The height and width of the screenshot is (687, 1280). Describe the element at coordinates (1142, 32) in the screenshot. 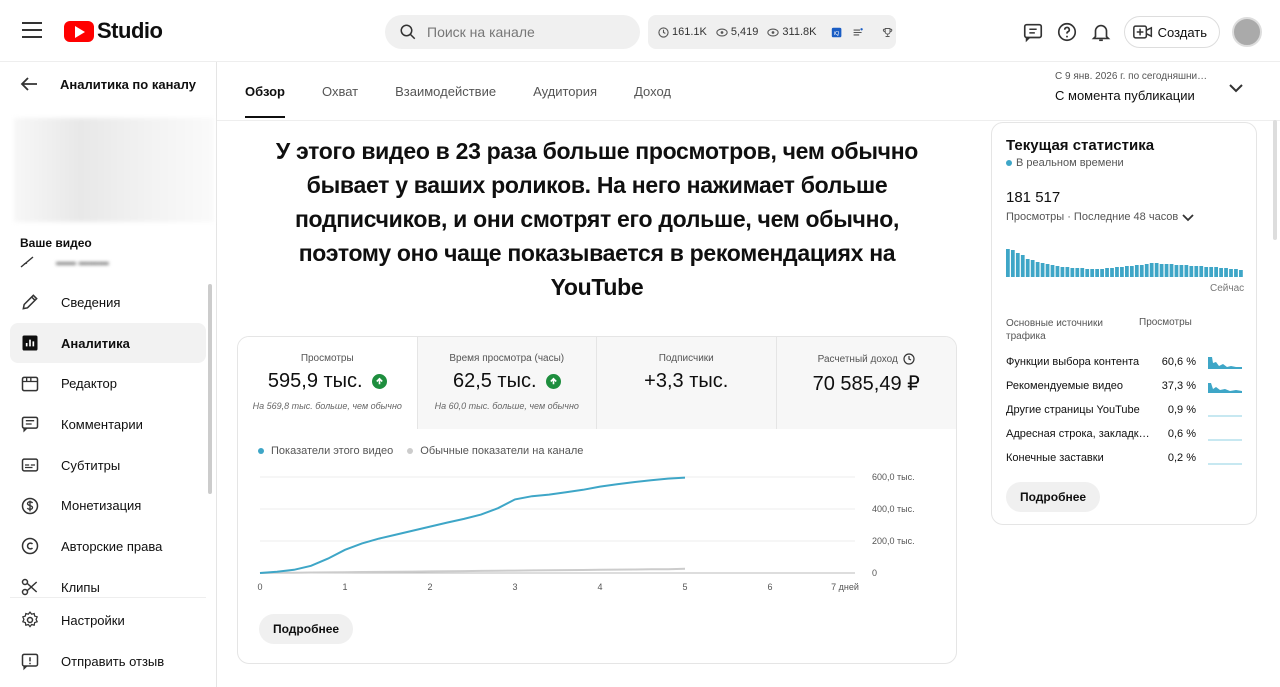

I see `video-add-icon` at that location.